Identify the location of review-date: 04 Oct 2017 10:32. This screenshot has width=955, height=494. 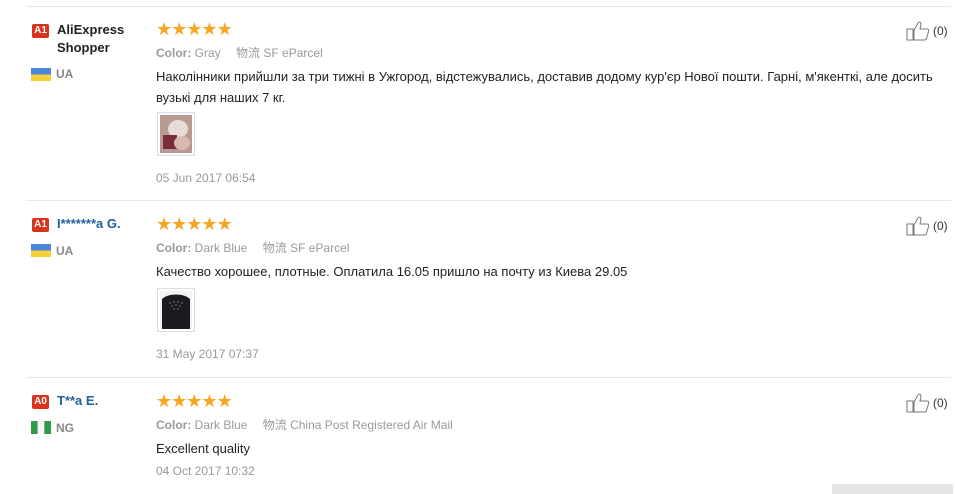
(205, 471).